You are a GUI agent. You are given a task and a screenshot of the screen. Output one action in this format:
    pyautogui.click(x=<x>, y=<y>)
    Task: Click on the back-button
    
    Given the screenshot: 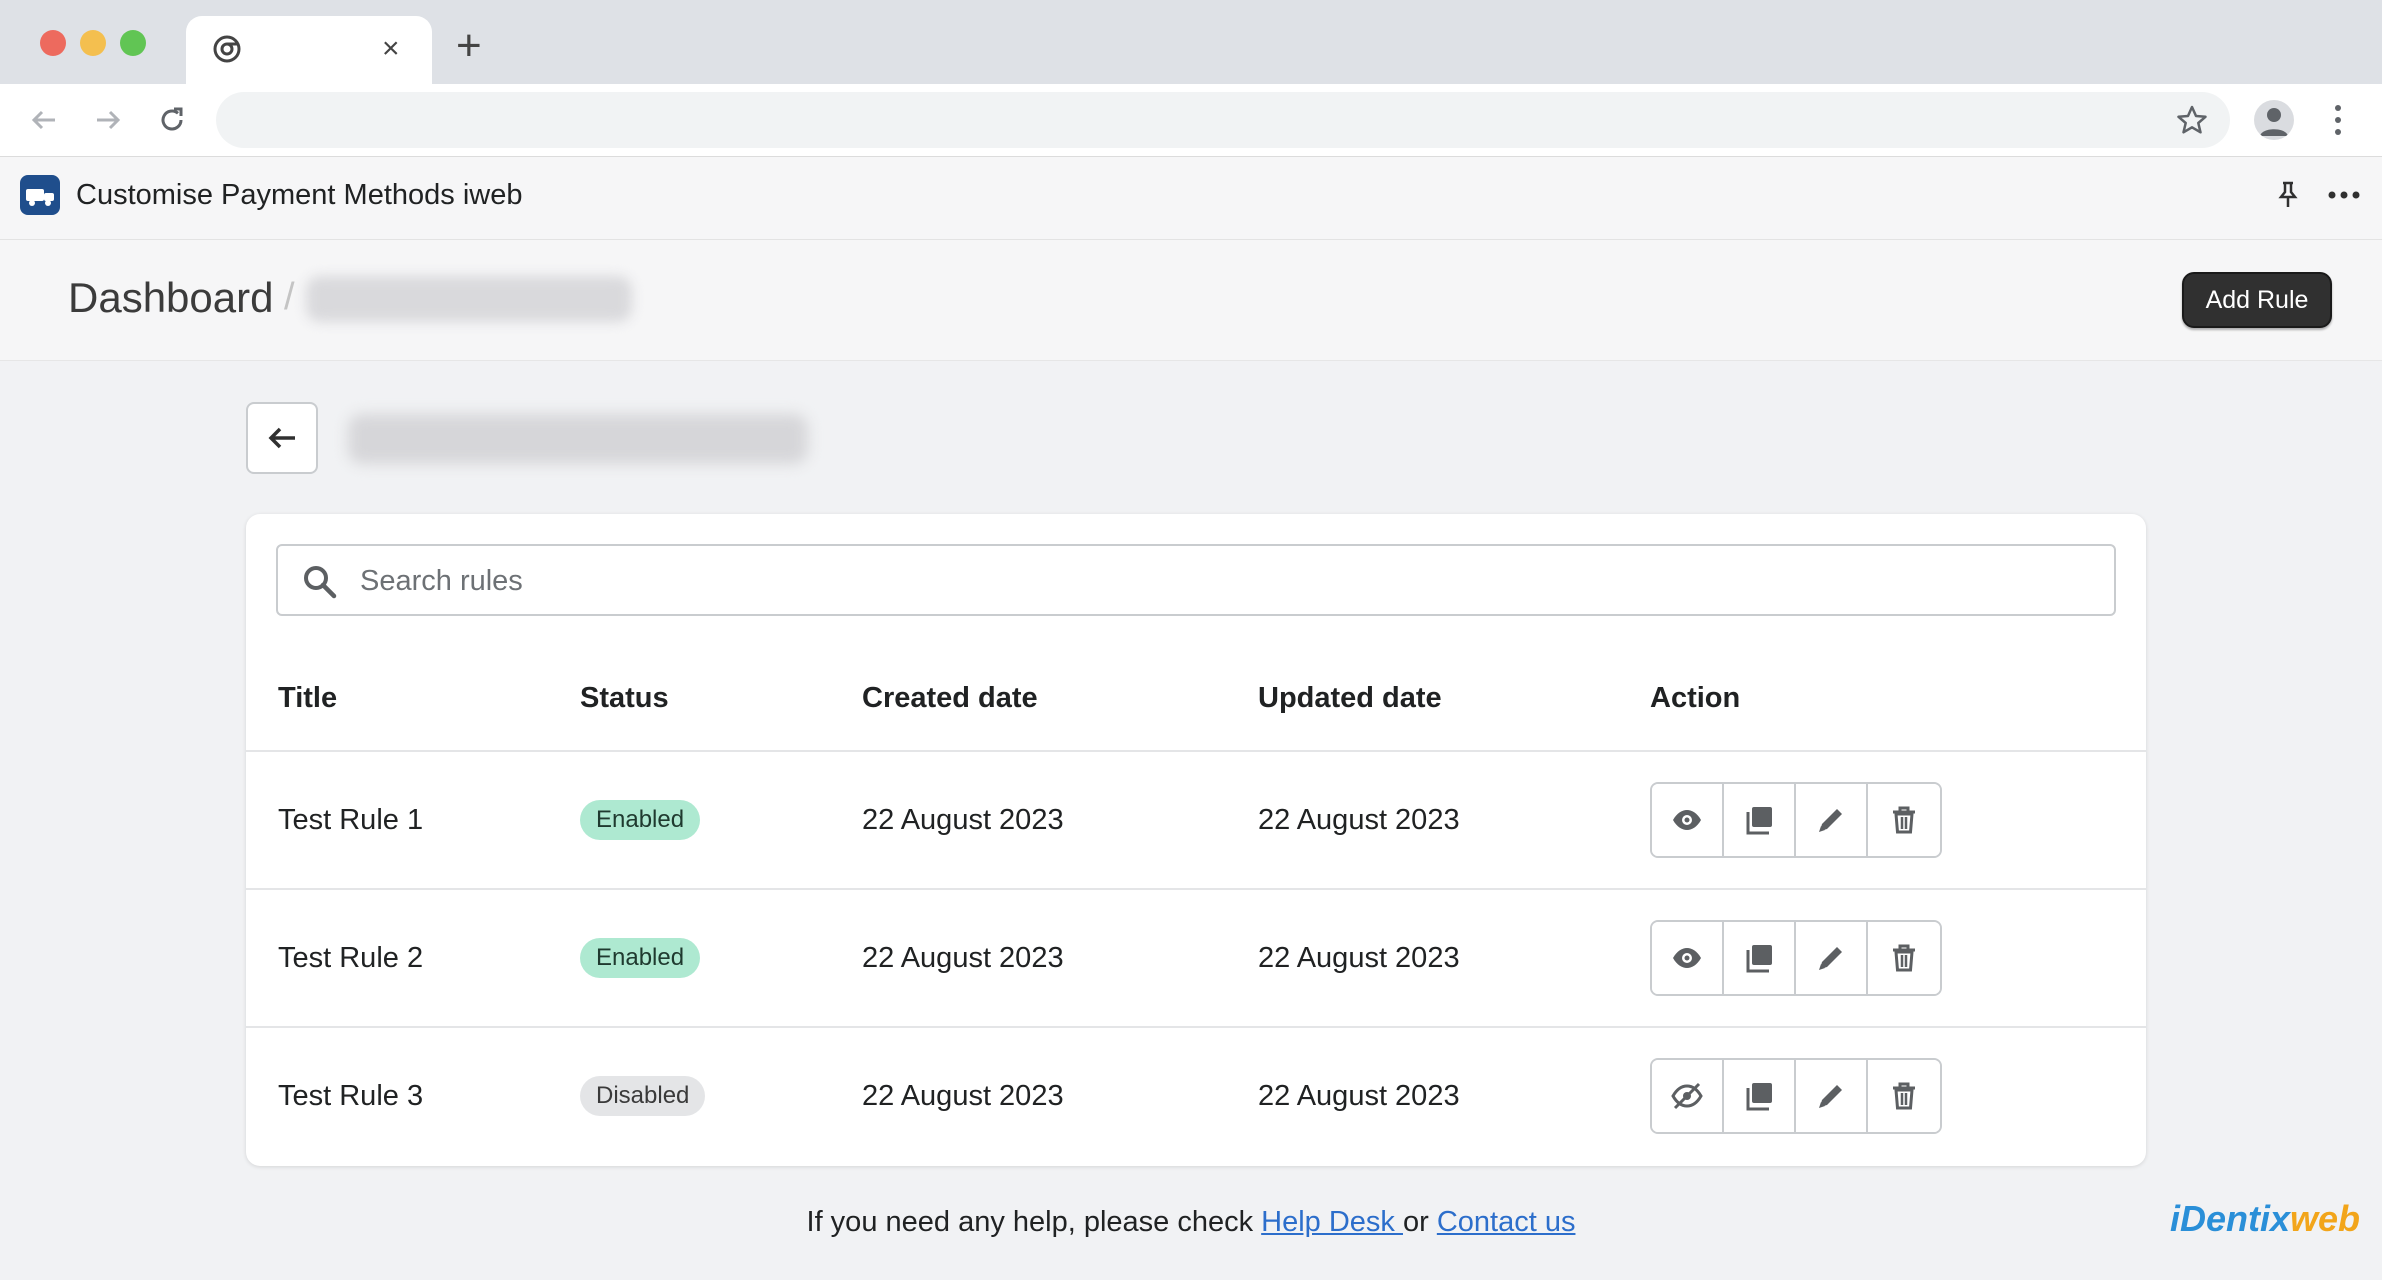 What is the action you would take?
    pyautogui.click(x=282, y=438)
    